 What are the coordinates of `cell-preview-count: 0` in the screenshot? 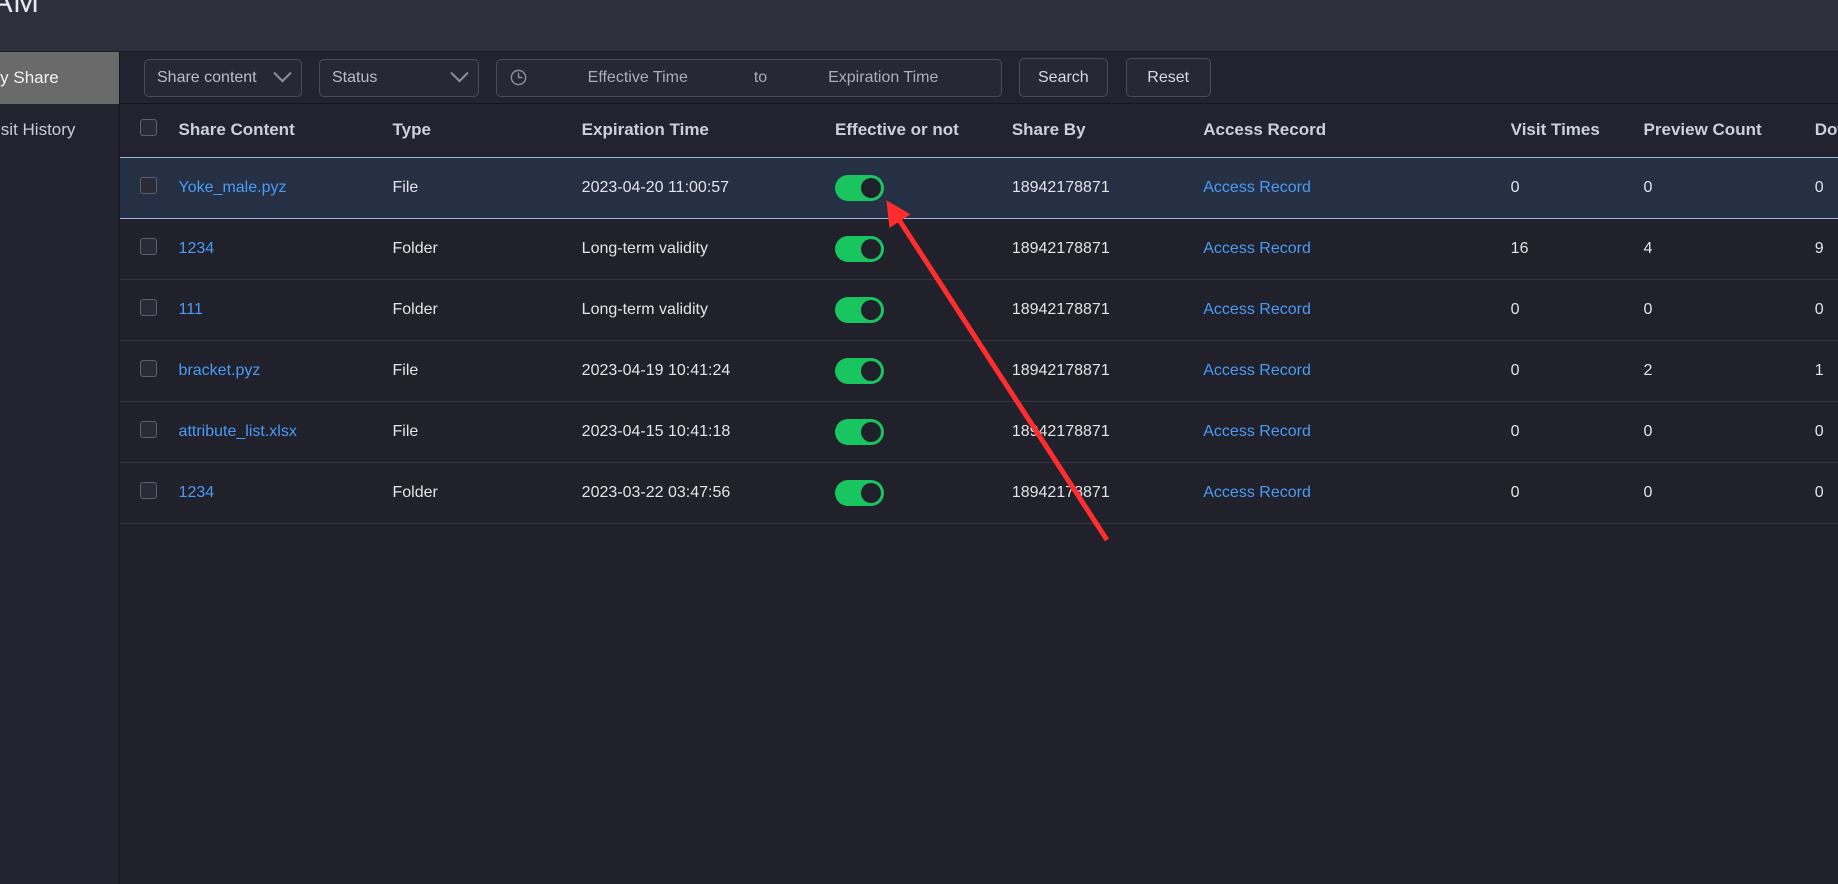 It's located at (1729, 493).